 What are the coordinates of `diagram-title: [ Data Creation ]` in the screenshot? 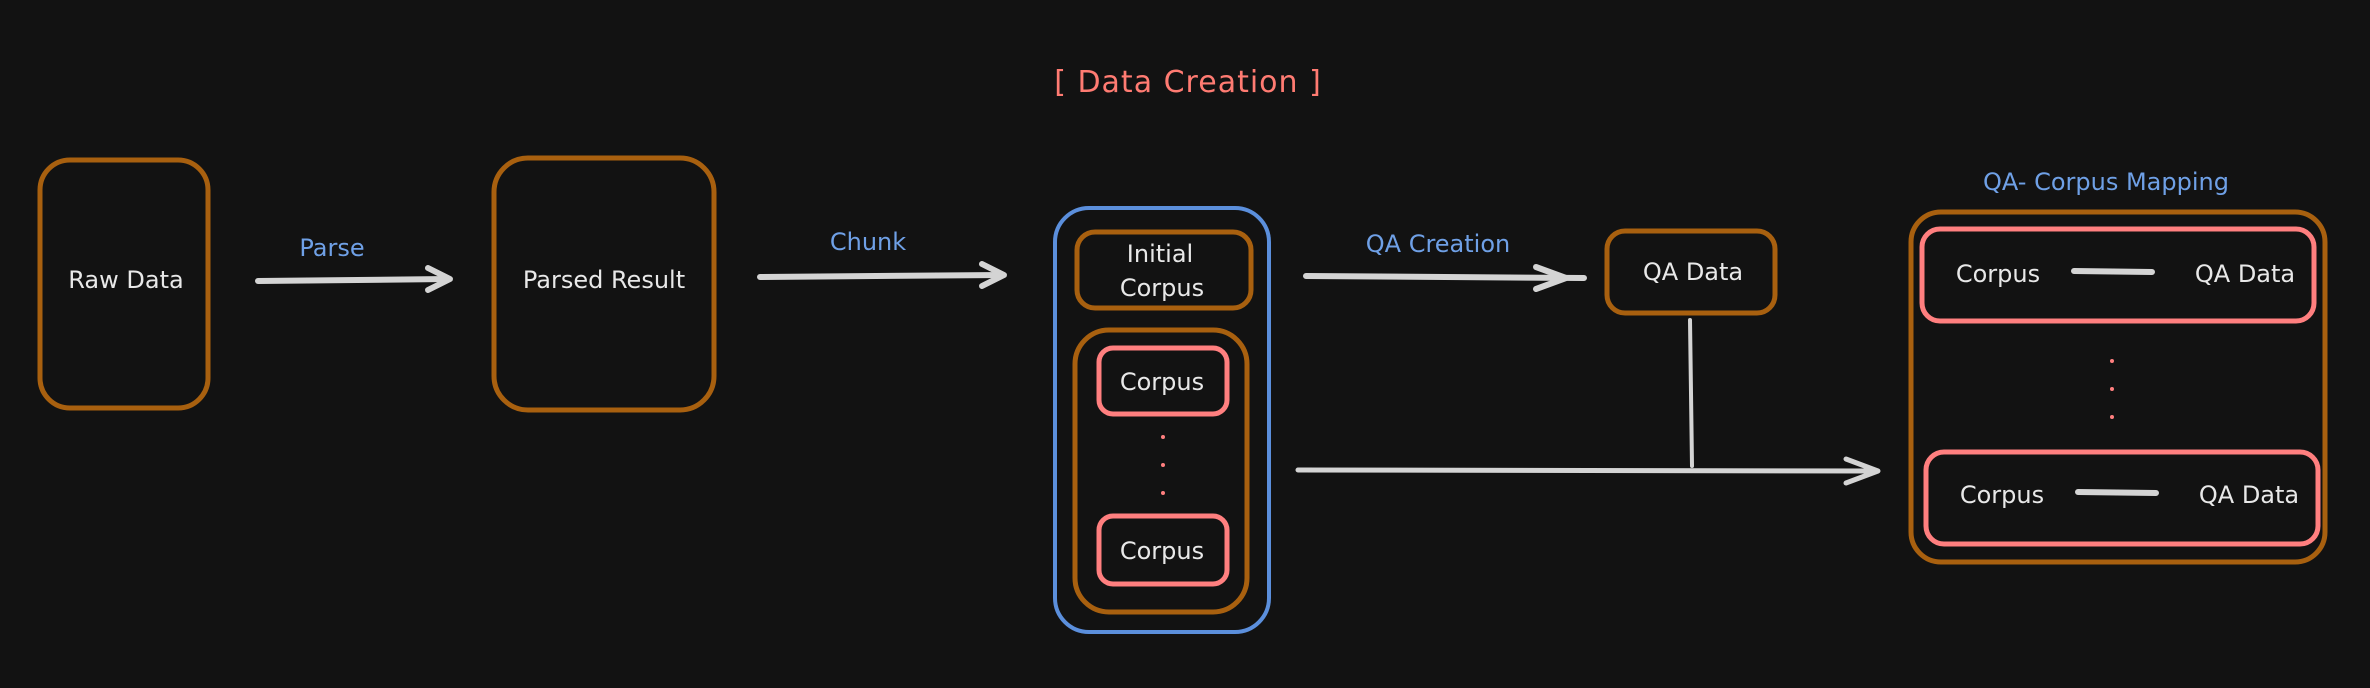 It's located at (1188, 82).